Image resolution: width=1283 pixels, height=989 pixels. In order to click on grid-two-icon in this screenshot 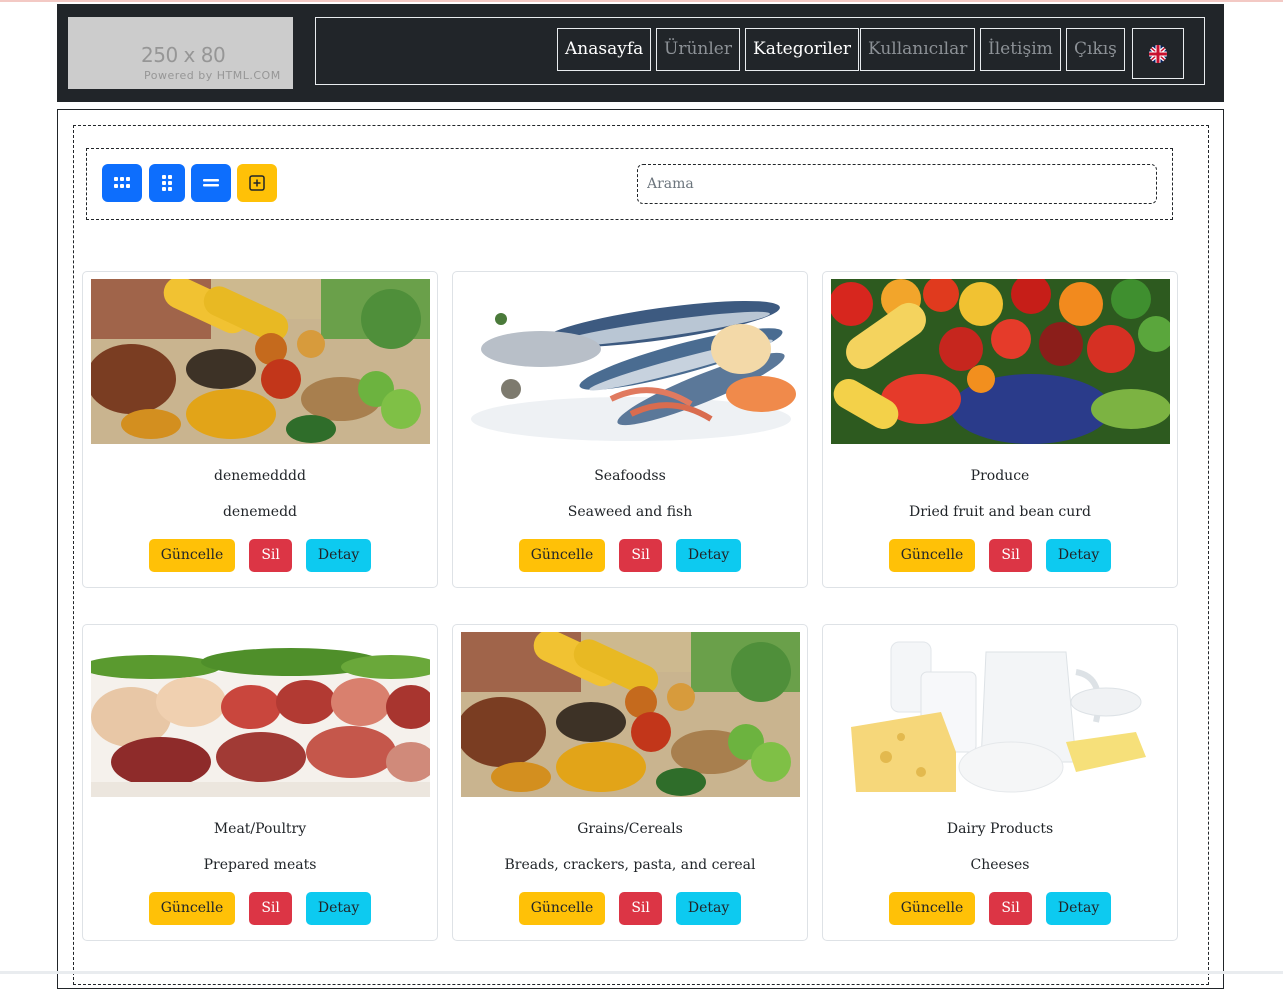, I will do `click(167, 183)`.